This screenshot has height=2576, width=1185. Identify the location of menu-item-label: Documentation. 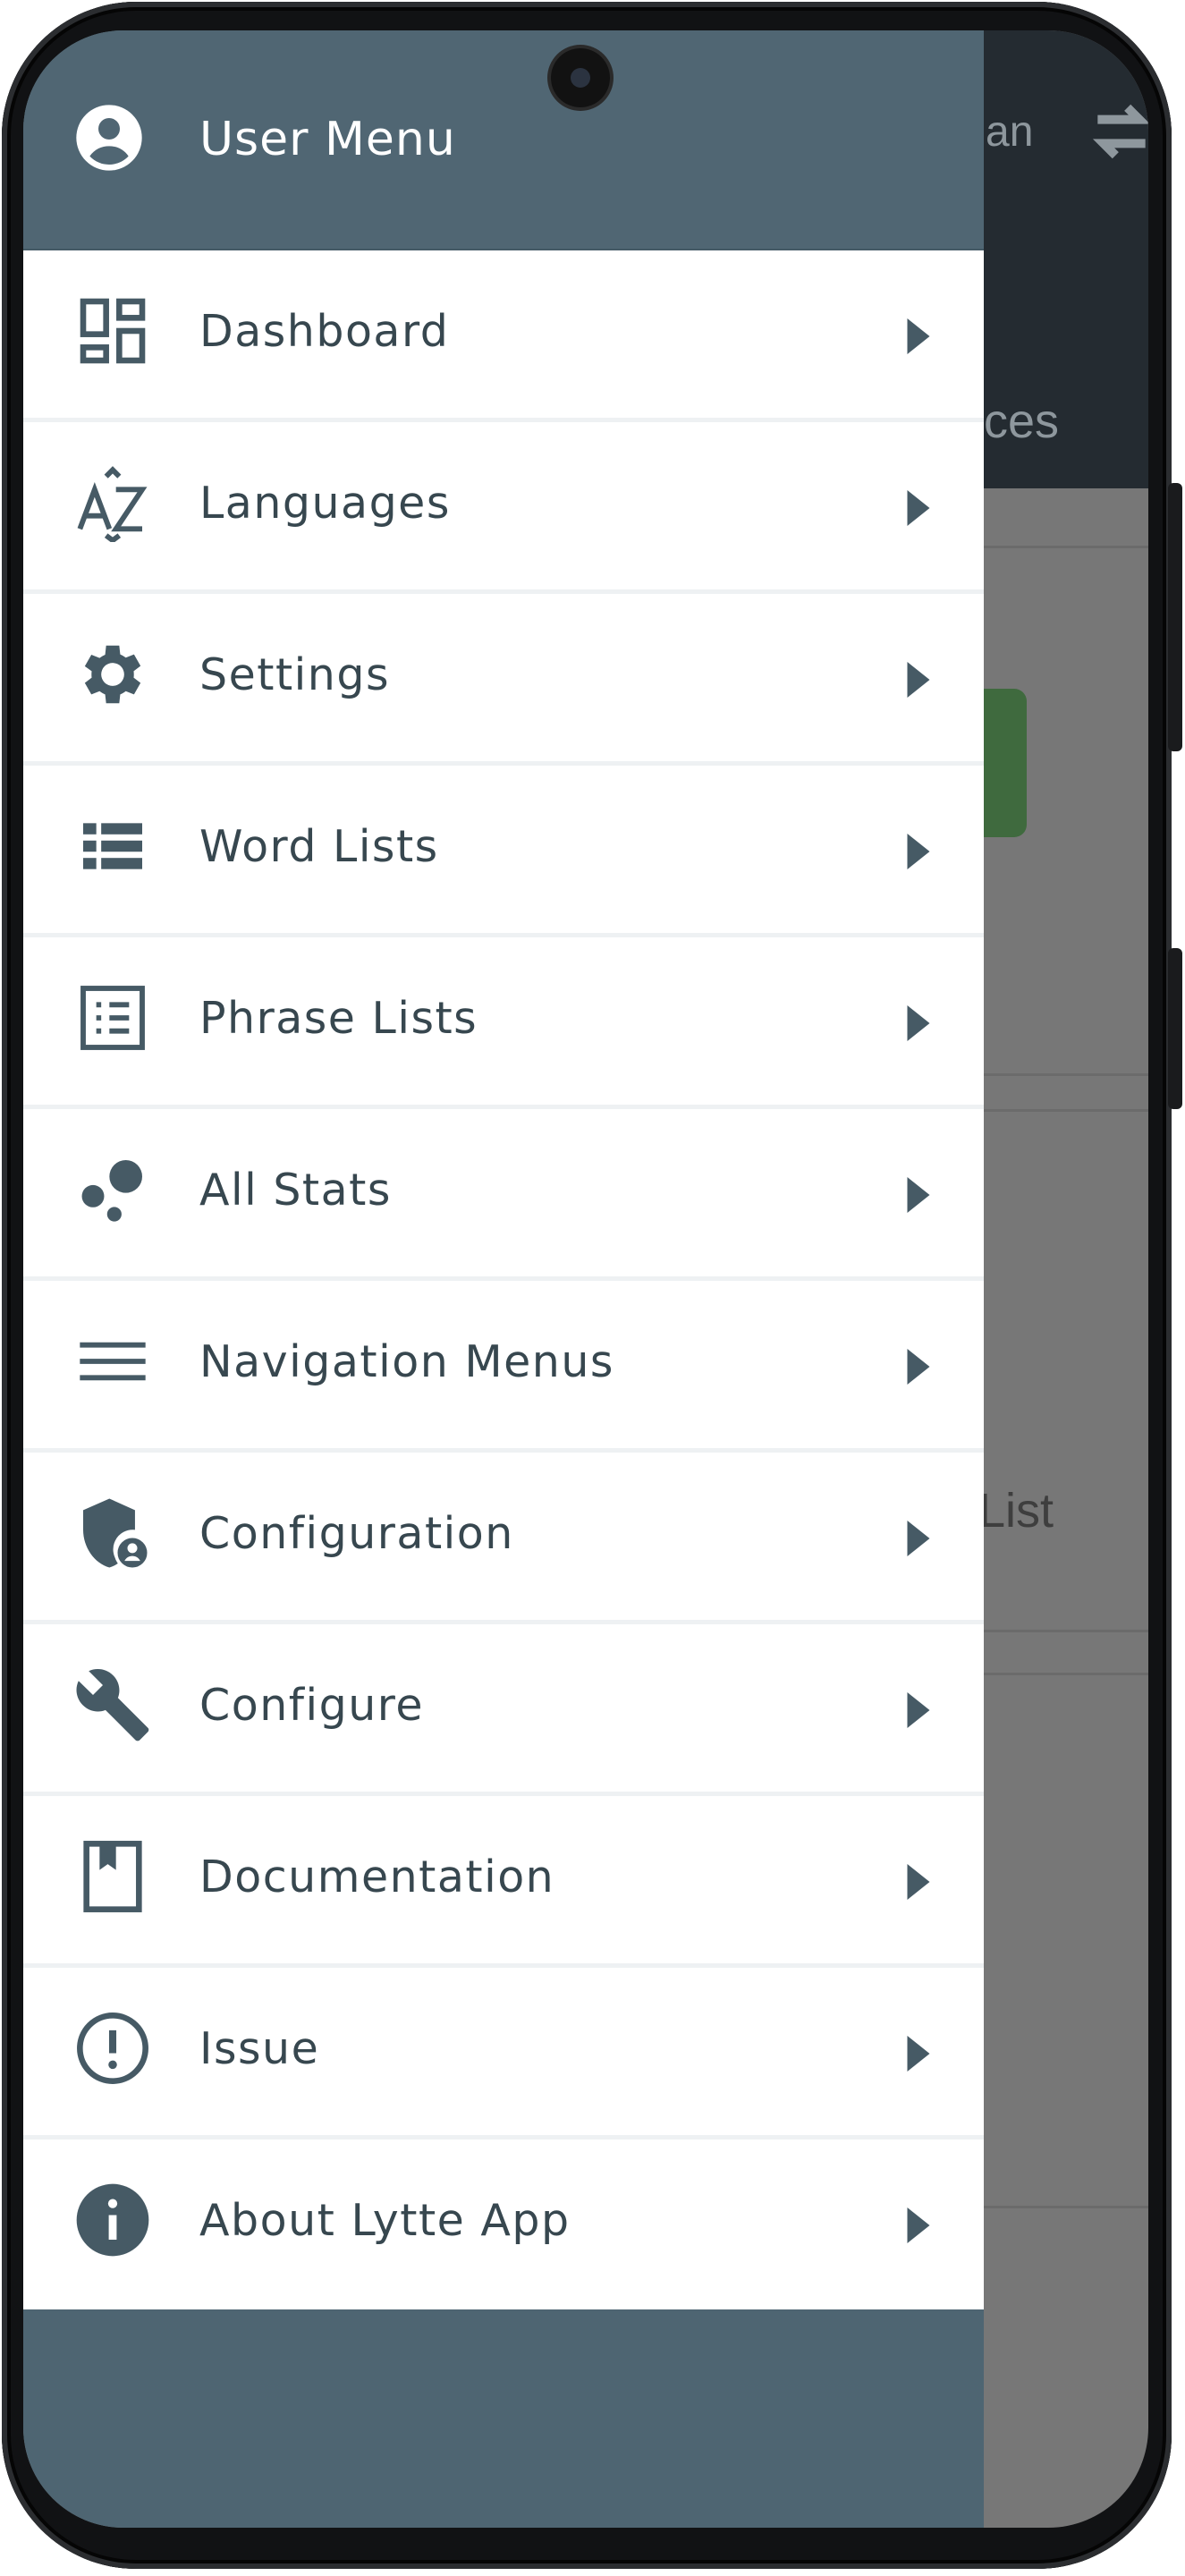
(377, 1877).